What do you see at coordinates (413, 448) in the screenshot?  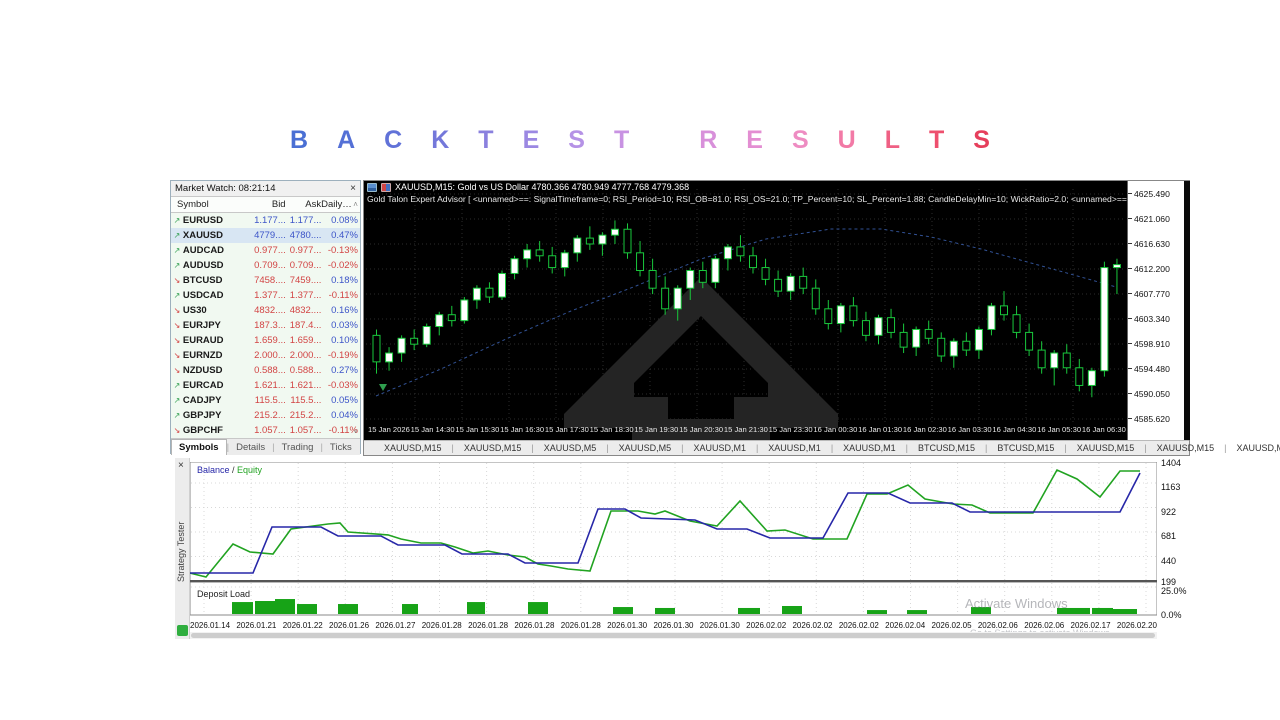 I see `chart-tab-0: XAUUSD,M15` at bounding box center [413, 448].